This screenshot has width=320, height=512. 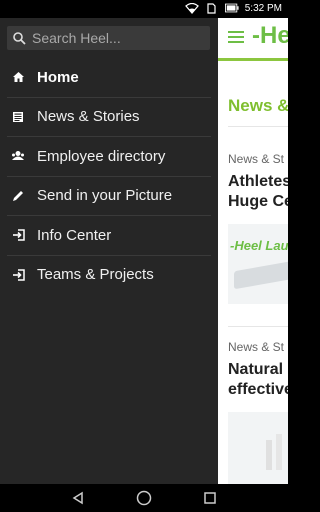 I want to click on headline-line: Natural, so click(x=256, y=369).